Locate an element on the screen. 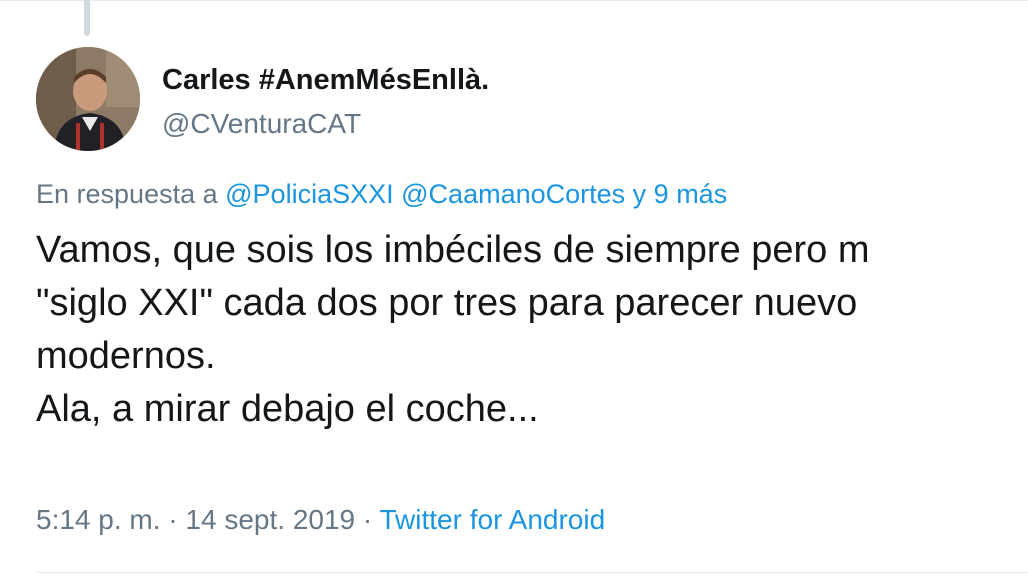 This screenshot has width=1028, height=578. avatar is located at coordinates (88, 99).